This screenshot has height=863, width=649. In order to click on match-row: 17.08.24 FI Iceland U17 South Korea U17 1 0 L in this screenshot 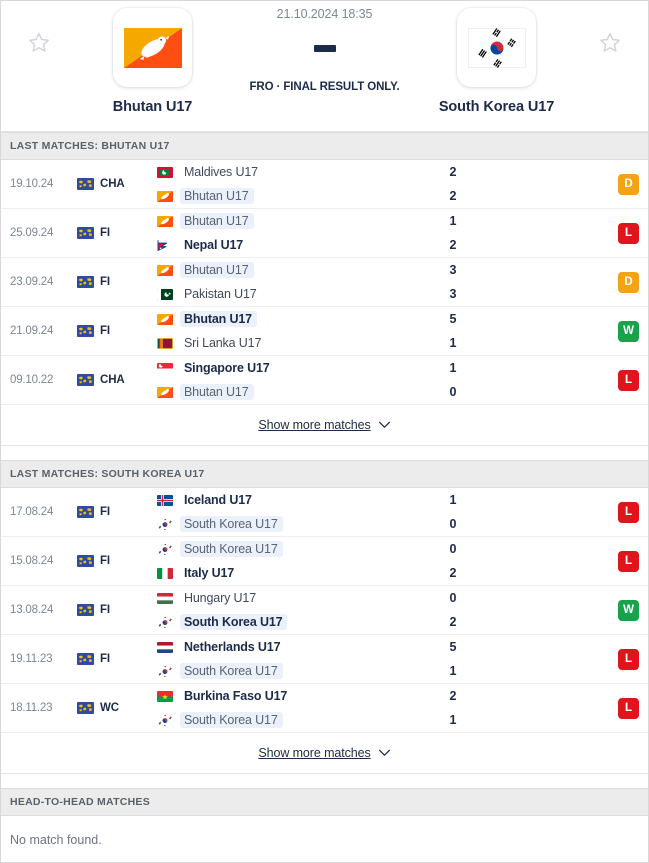, I will do `click(324, 512)`.